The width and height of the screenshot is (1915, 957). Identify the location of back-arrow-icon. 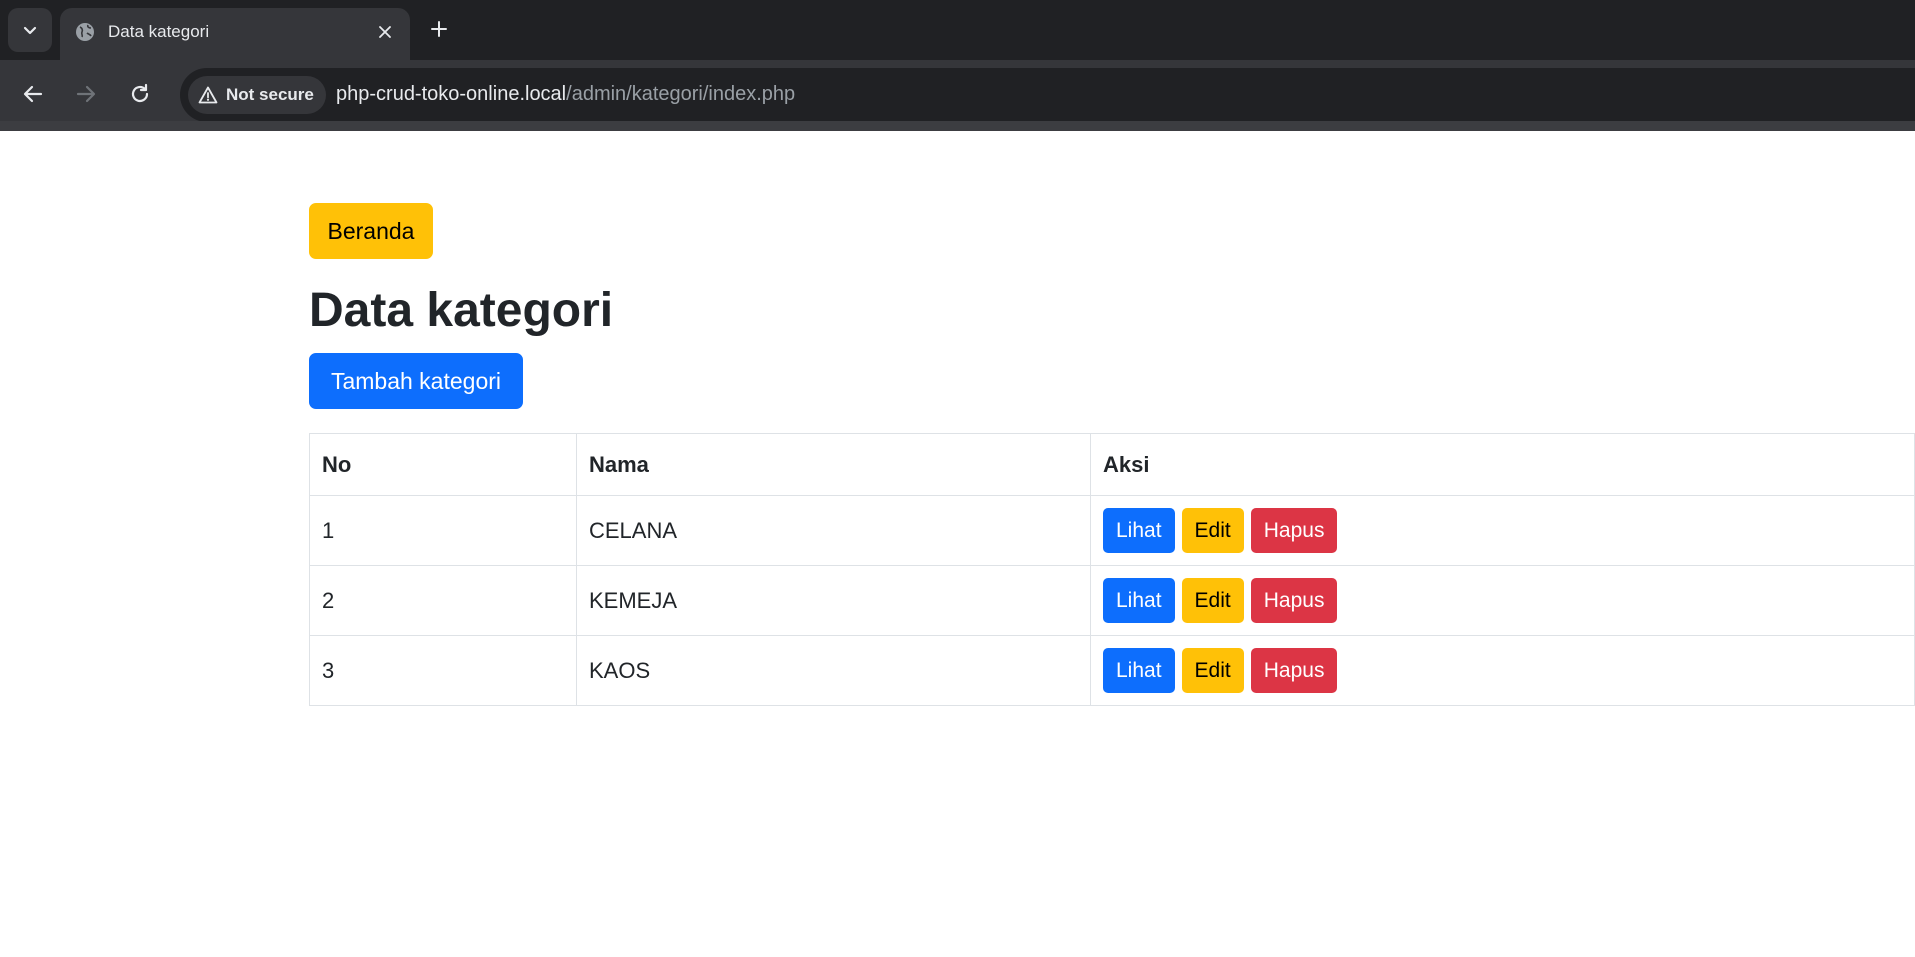
(33, 94).